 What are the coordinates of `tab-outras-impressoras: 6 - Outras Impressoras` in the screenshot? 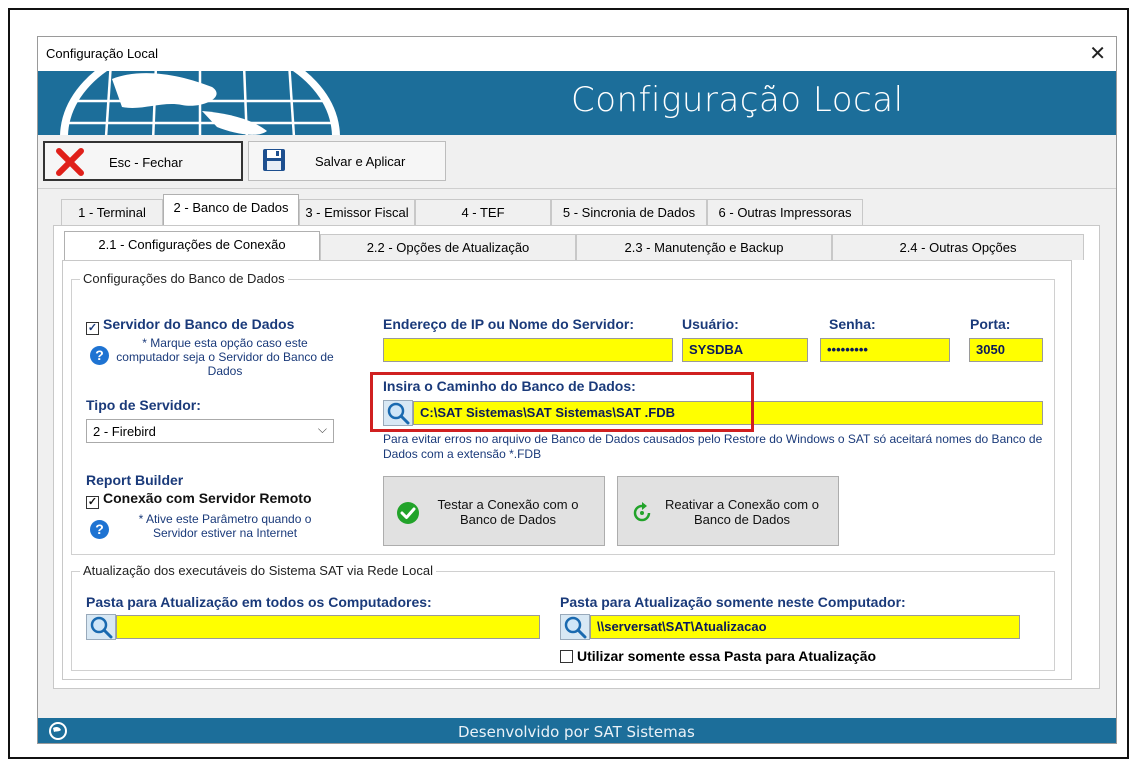 It's located at (785, 212).